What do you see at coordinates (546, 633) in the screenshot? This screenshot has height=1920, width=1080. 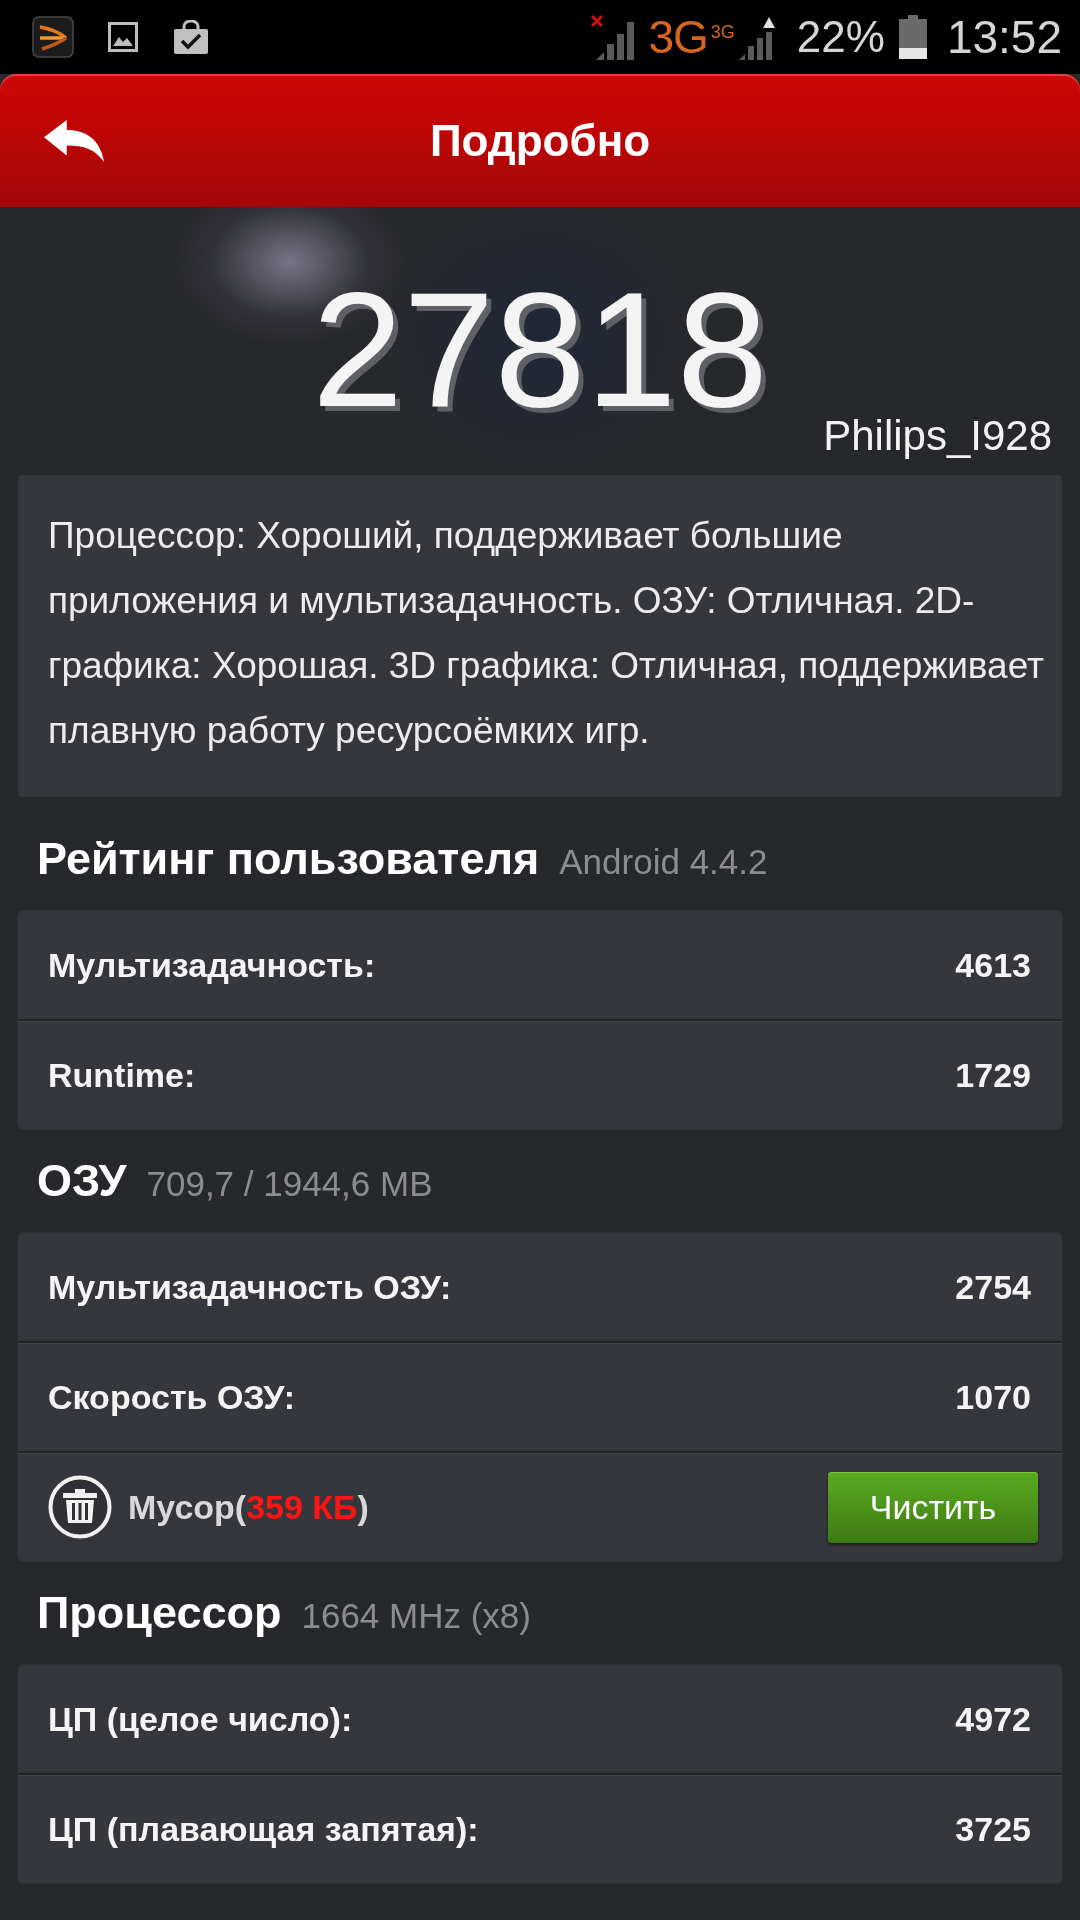 I see `description-text: Процессор: Хороший, поддерживает большие приложения и мультизадачность. ОЗУ: Отличная. 2D-графика: Хорошая. 3D графика: Отличная, поддерживает плавную работу ресурсоёмких игр.` at bounding box center [546, 633].